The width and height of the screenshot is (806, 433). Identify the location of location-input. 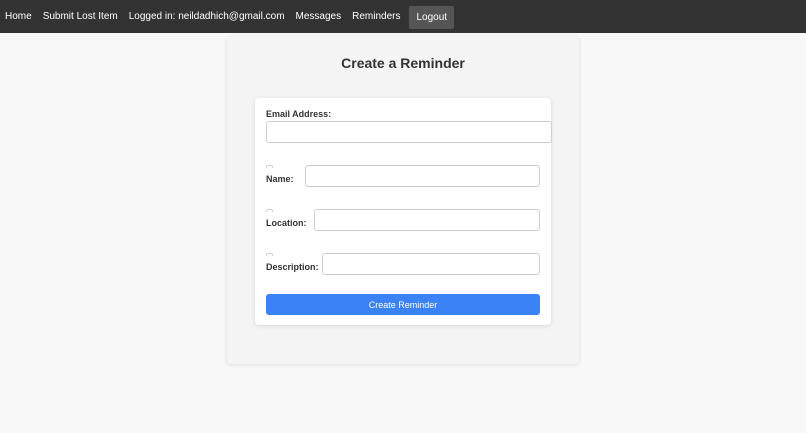
(427, 220).